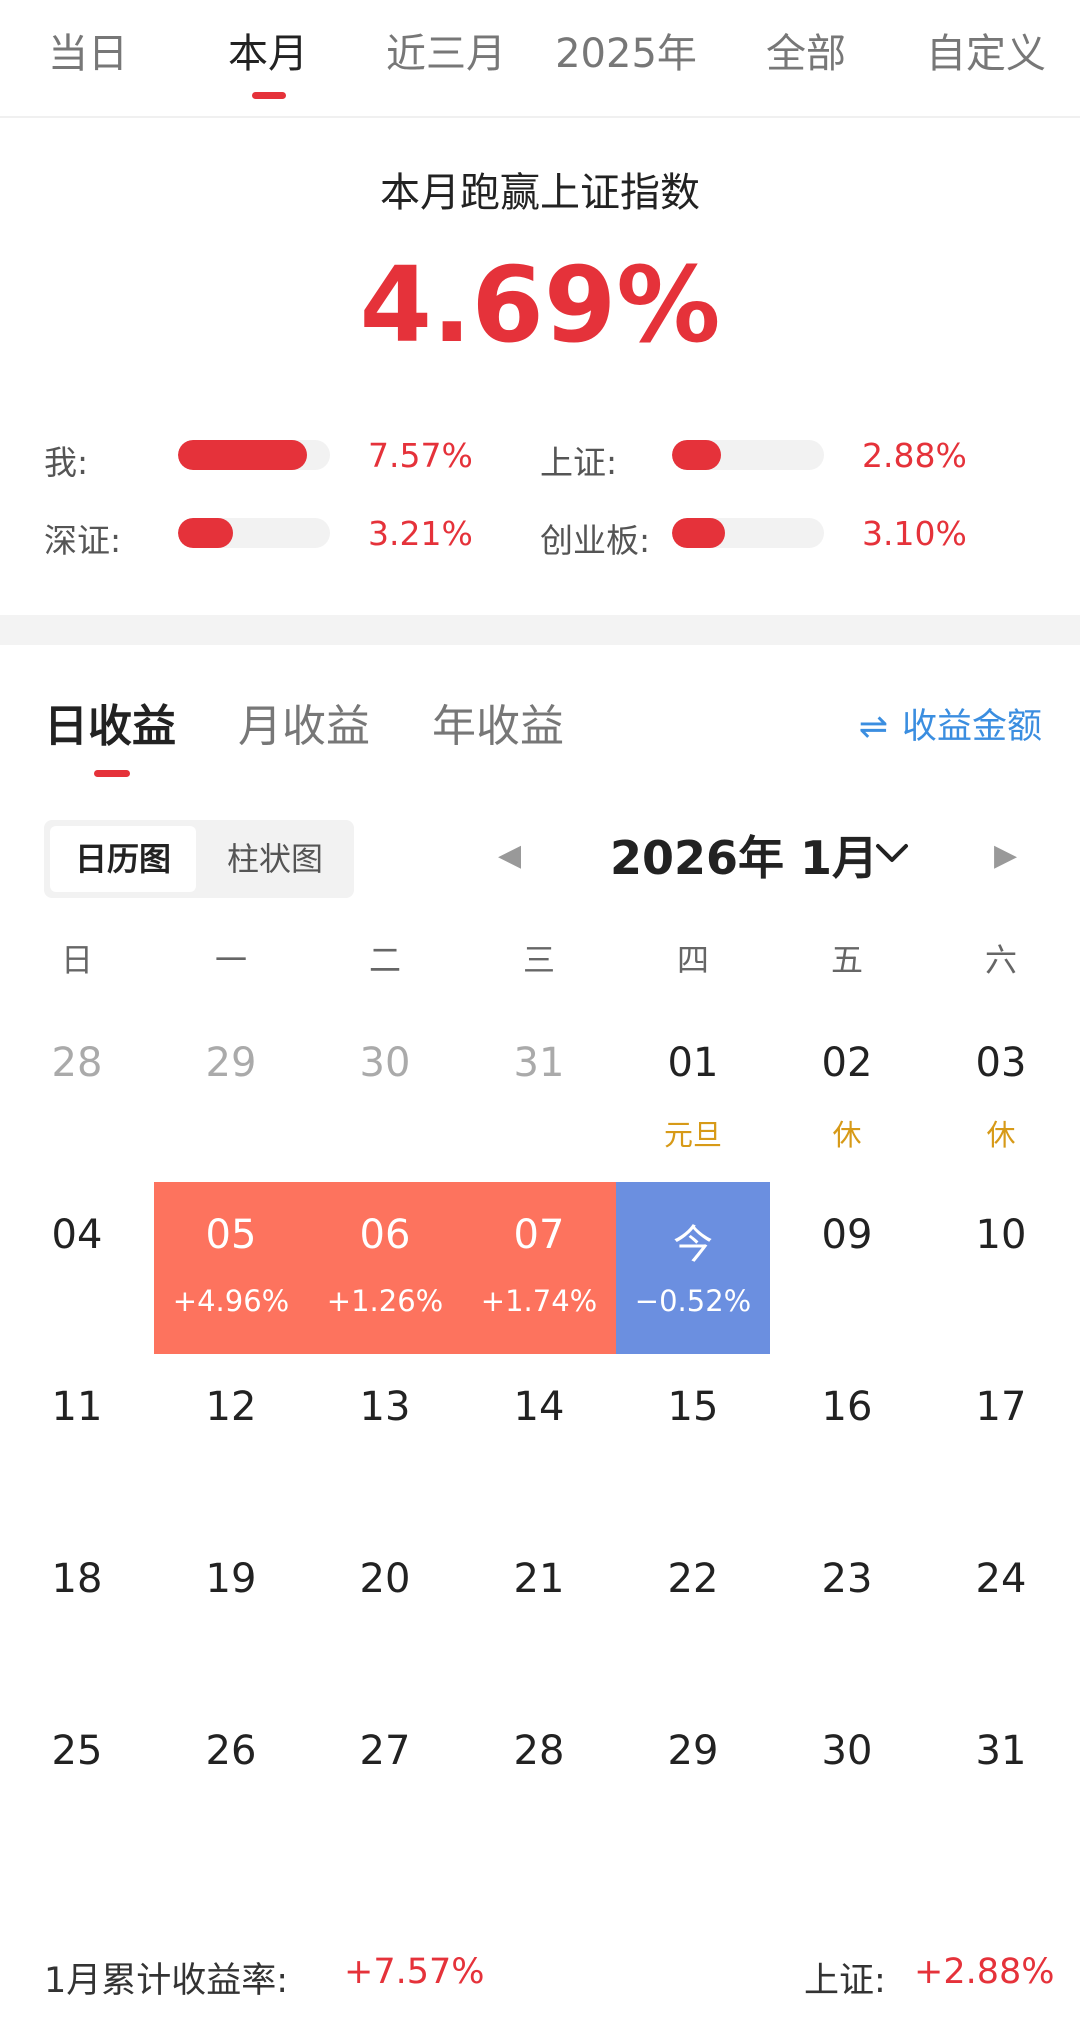 The width and height of the screenshot is (1080, 2040). I want to click on chevron-down-icon, so click(892, 854).